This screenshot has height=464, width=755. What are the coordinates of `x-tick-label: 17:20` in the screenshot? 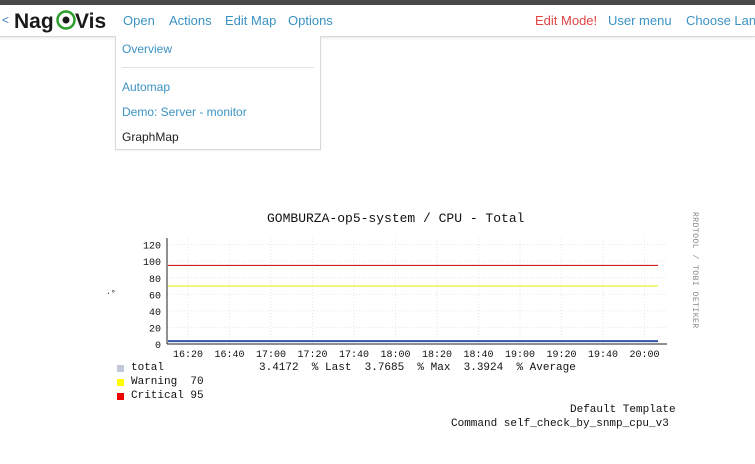 It's located at (312, 355).